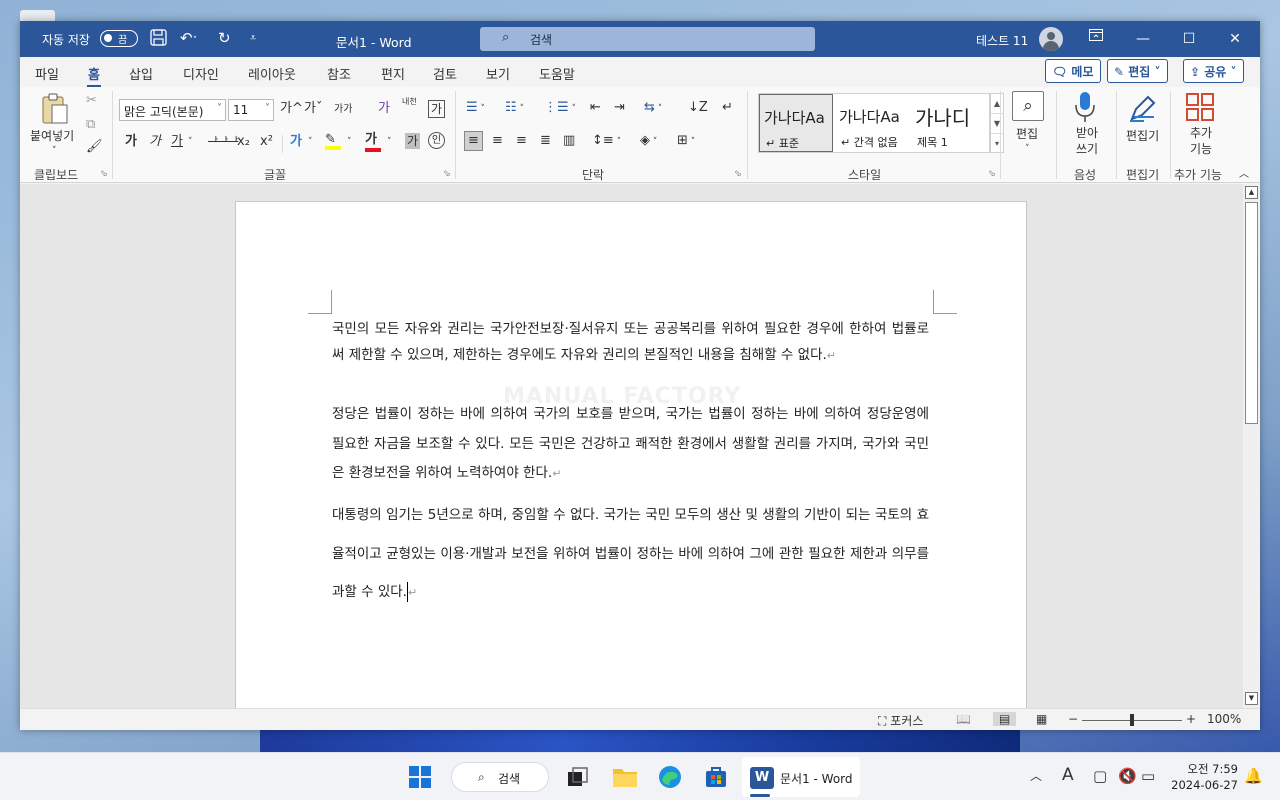 This screenshot has height=800, width=1280. What do you see at coordinates (1235, 39) in the screenshot?
I see `close-button: ✕` at bounding box center [1235, 39].